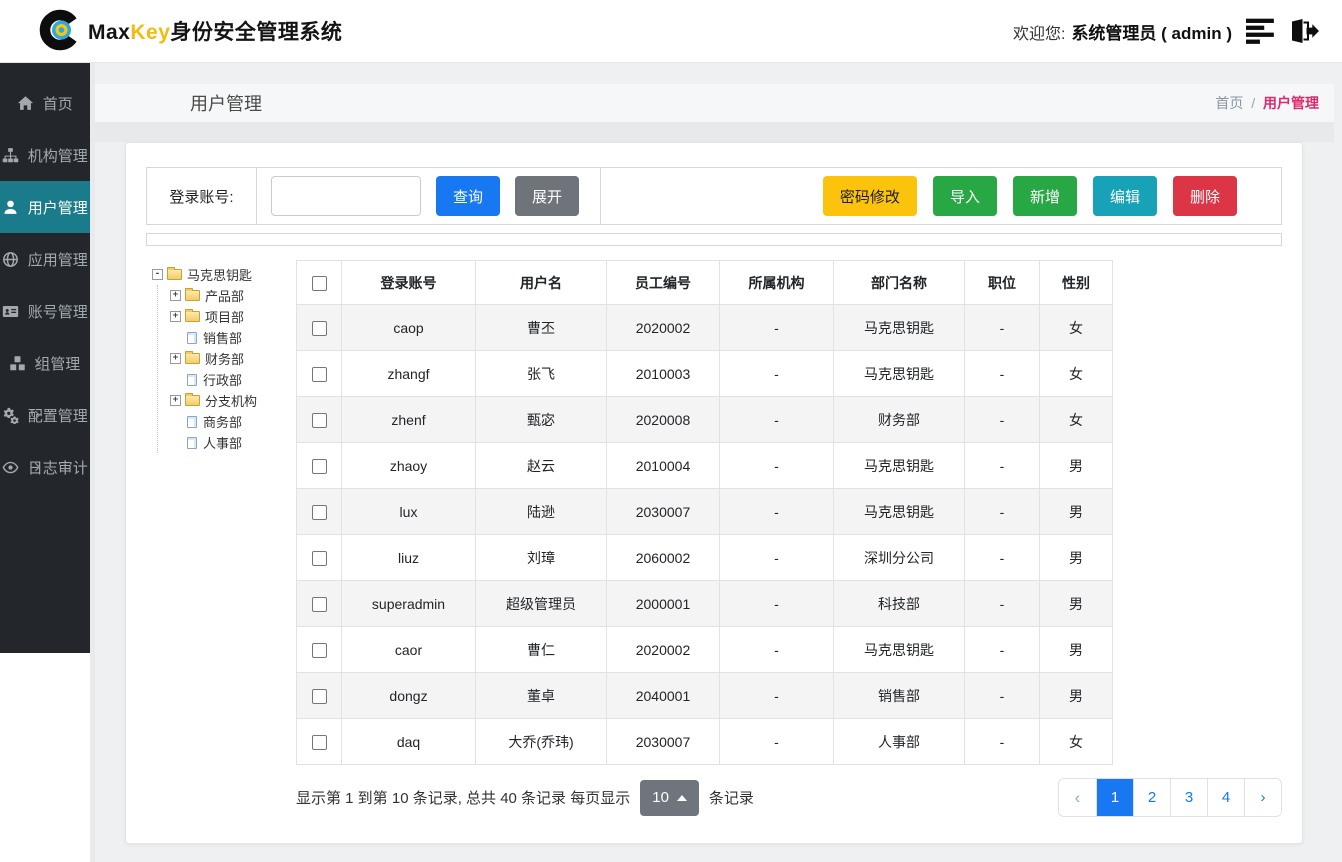 The height and width of the screenshot is (862, 1342). Describe the element at coordinates (541, 327) in the screenshot. I see `table-cell: 曹丕` at that location.